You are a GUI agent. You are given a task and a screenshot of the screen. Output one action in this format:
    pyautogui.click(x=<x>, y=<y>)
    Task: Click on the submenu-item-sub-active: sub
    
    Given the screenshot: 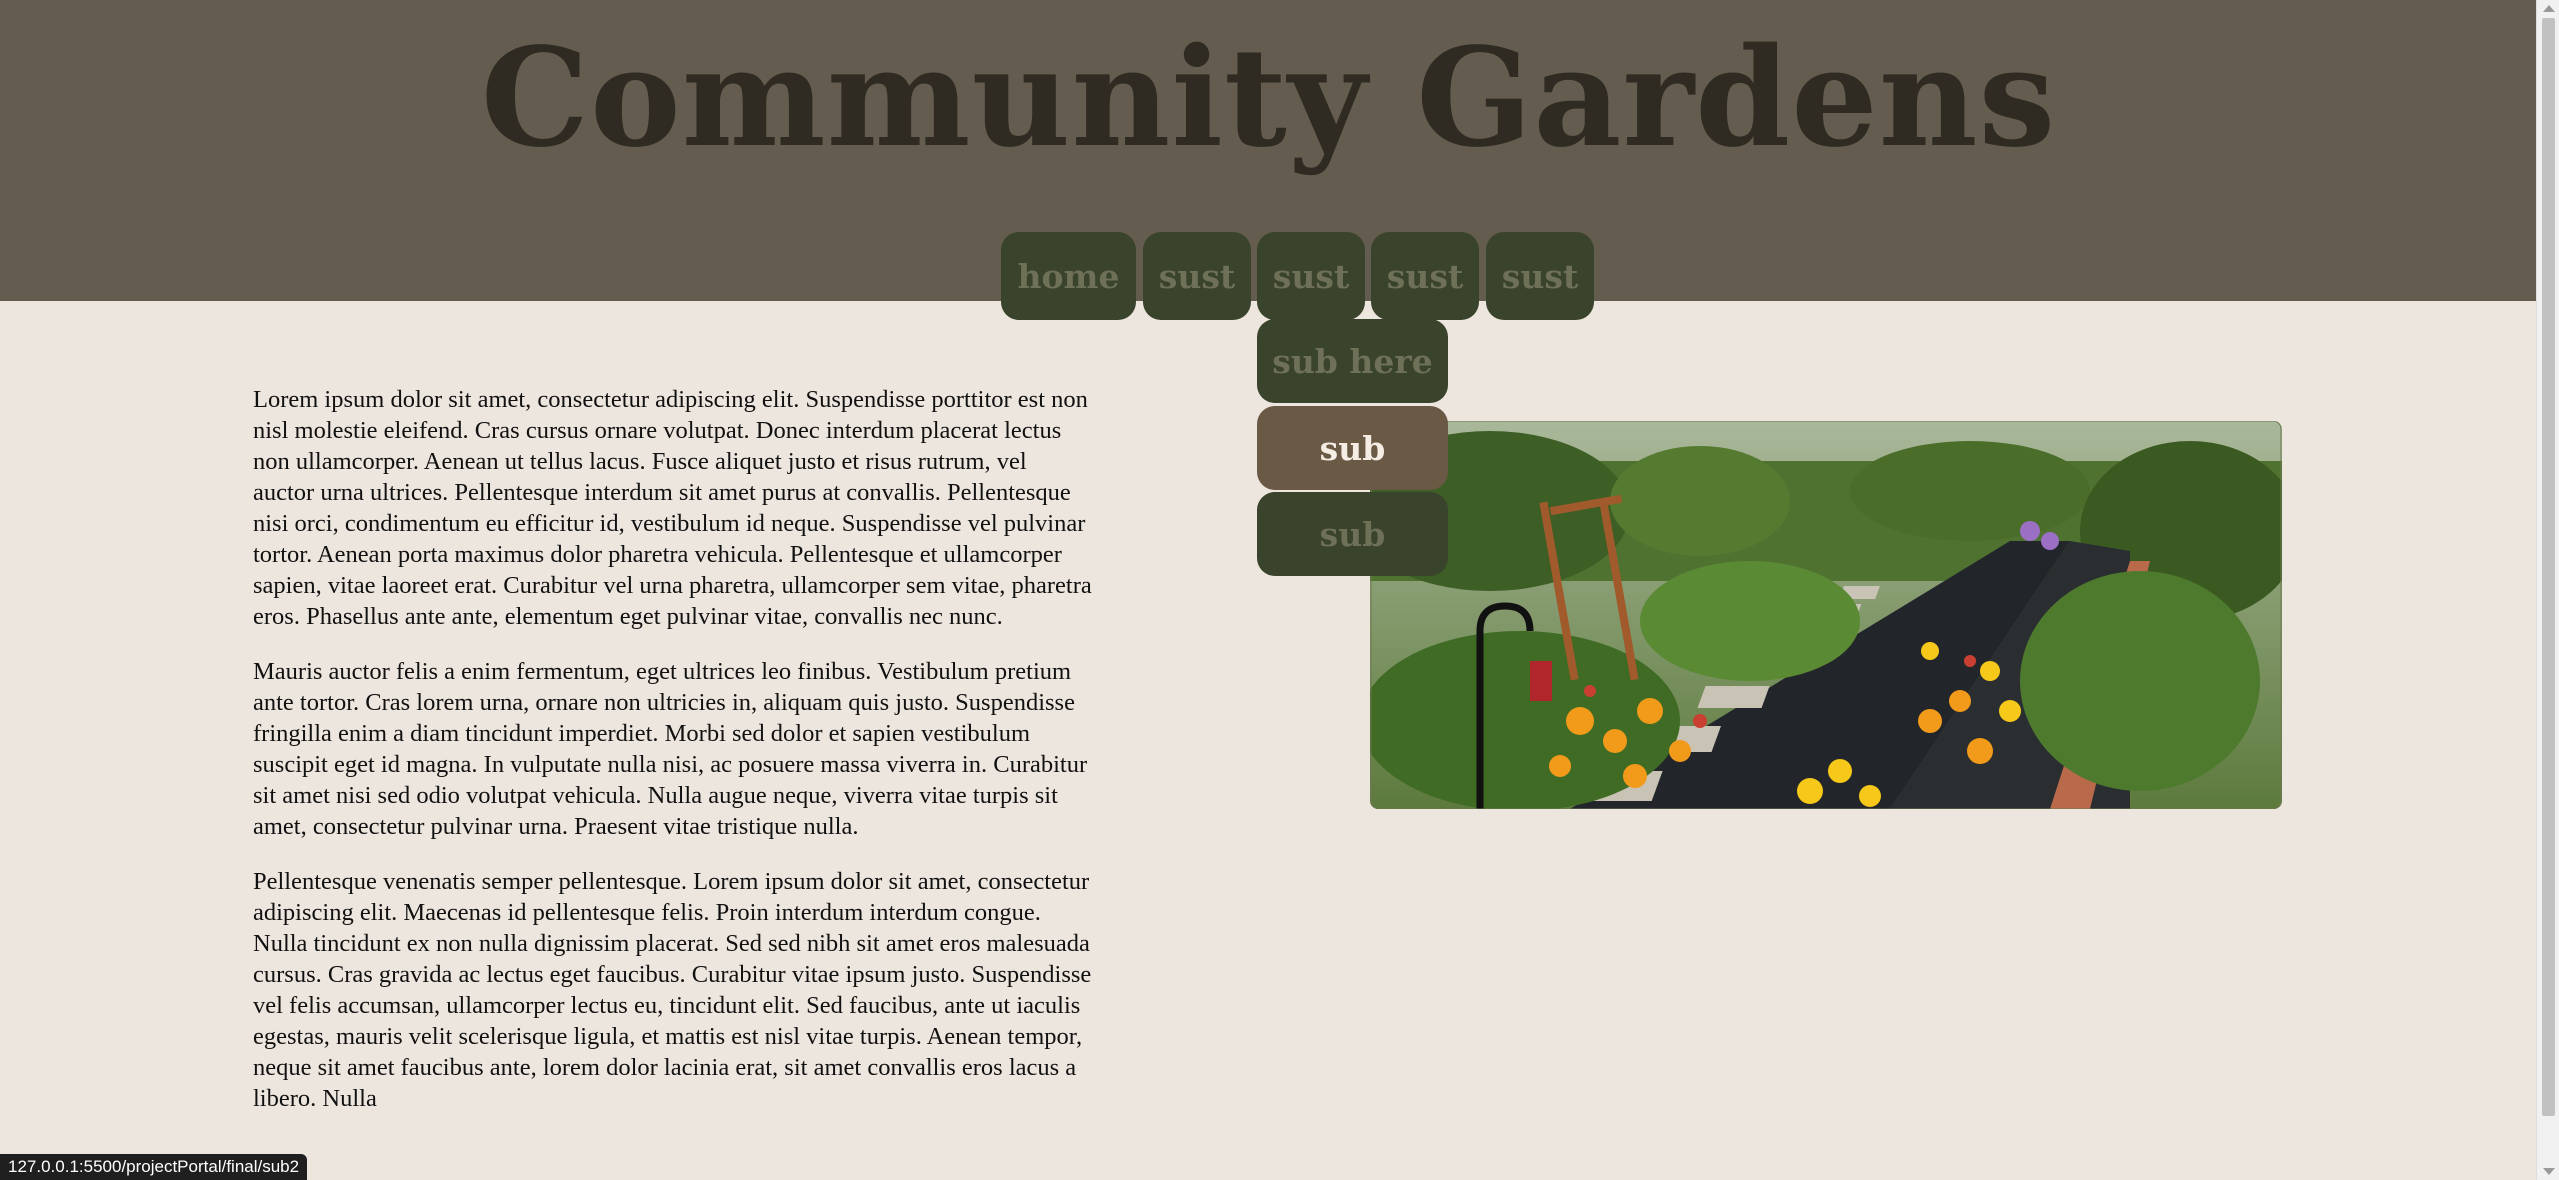 What is the action you would take?
    pyautogui.click(x=1352, y=448)
    